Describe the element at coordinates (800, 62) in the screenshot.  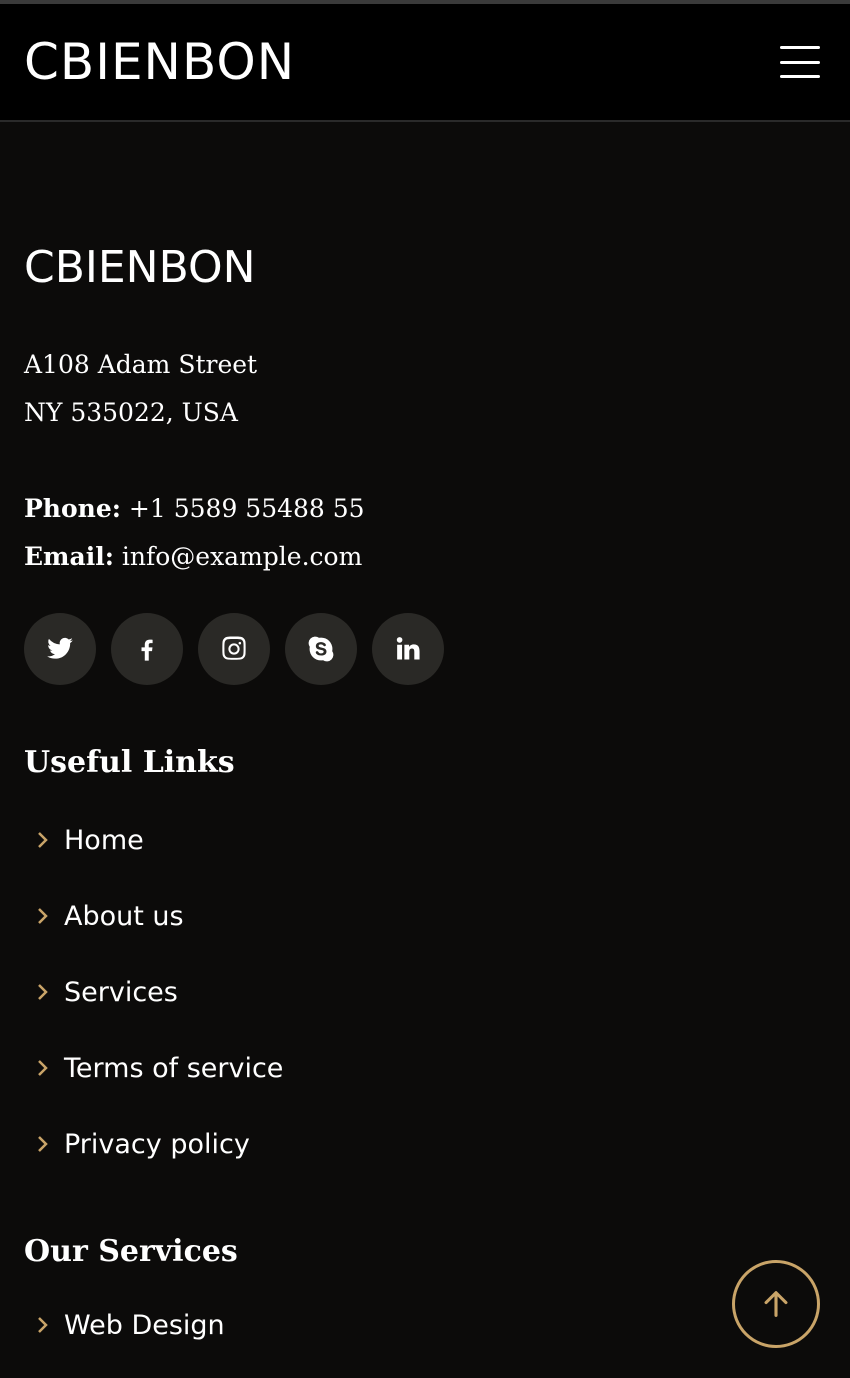
I see `hamburger-menu-icon` at that location.